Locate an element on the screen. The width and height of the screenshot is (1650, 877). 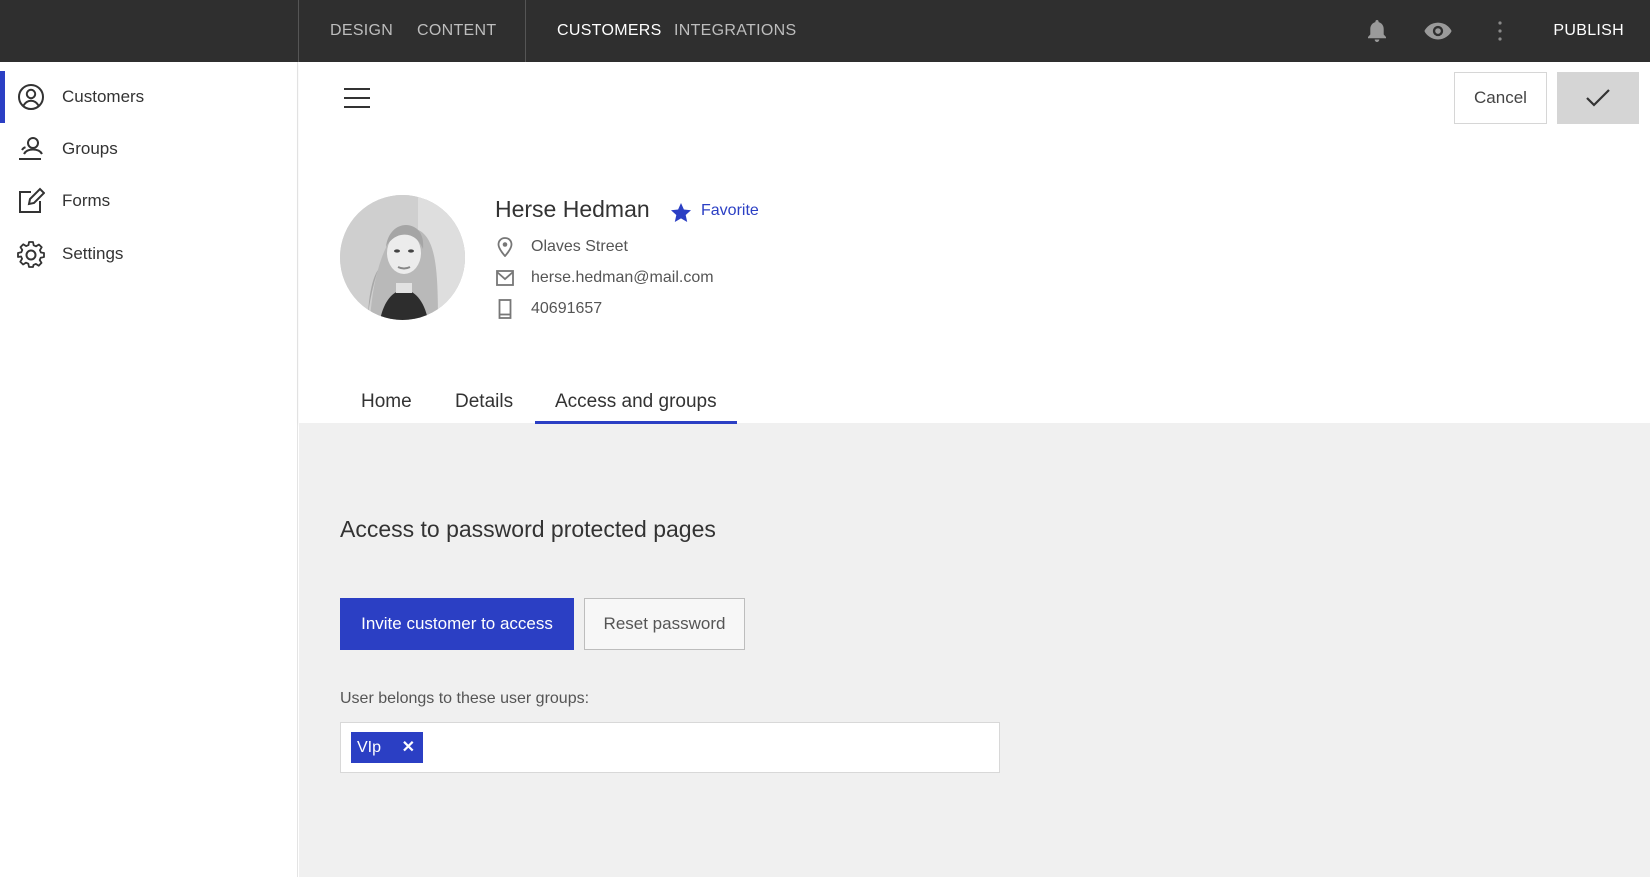
tab-details: Details is located at coordinates (484, 402).